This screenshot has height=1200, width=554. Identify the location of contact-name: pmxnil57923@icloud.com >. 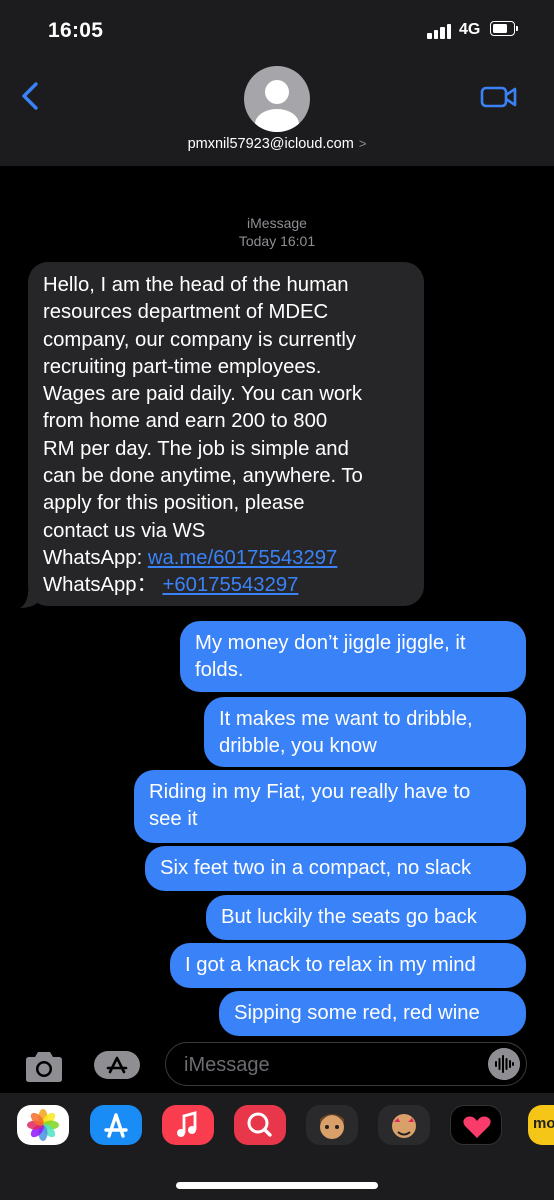
(277, 144).